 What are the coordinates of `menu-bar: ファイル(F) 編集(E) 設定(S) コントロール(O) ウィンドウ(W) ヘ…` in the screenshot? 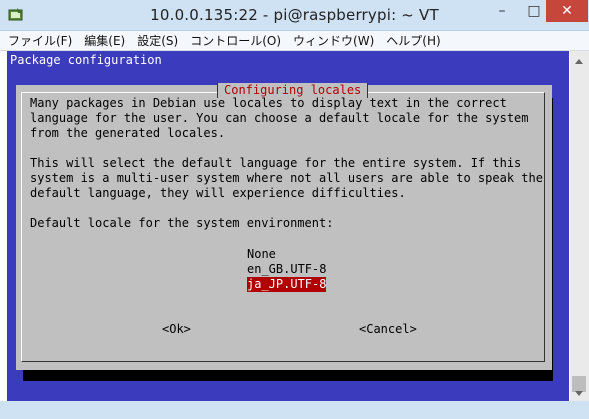 It's located at (294, 41).